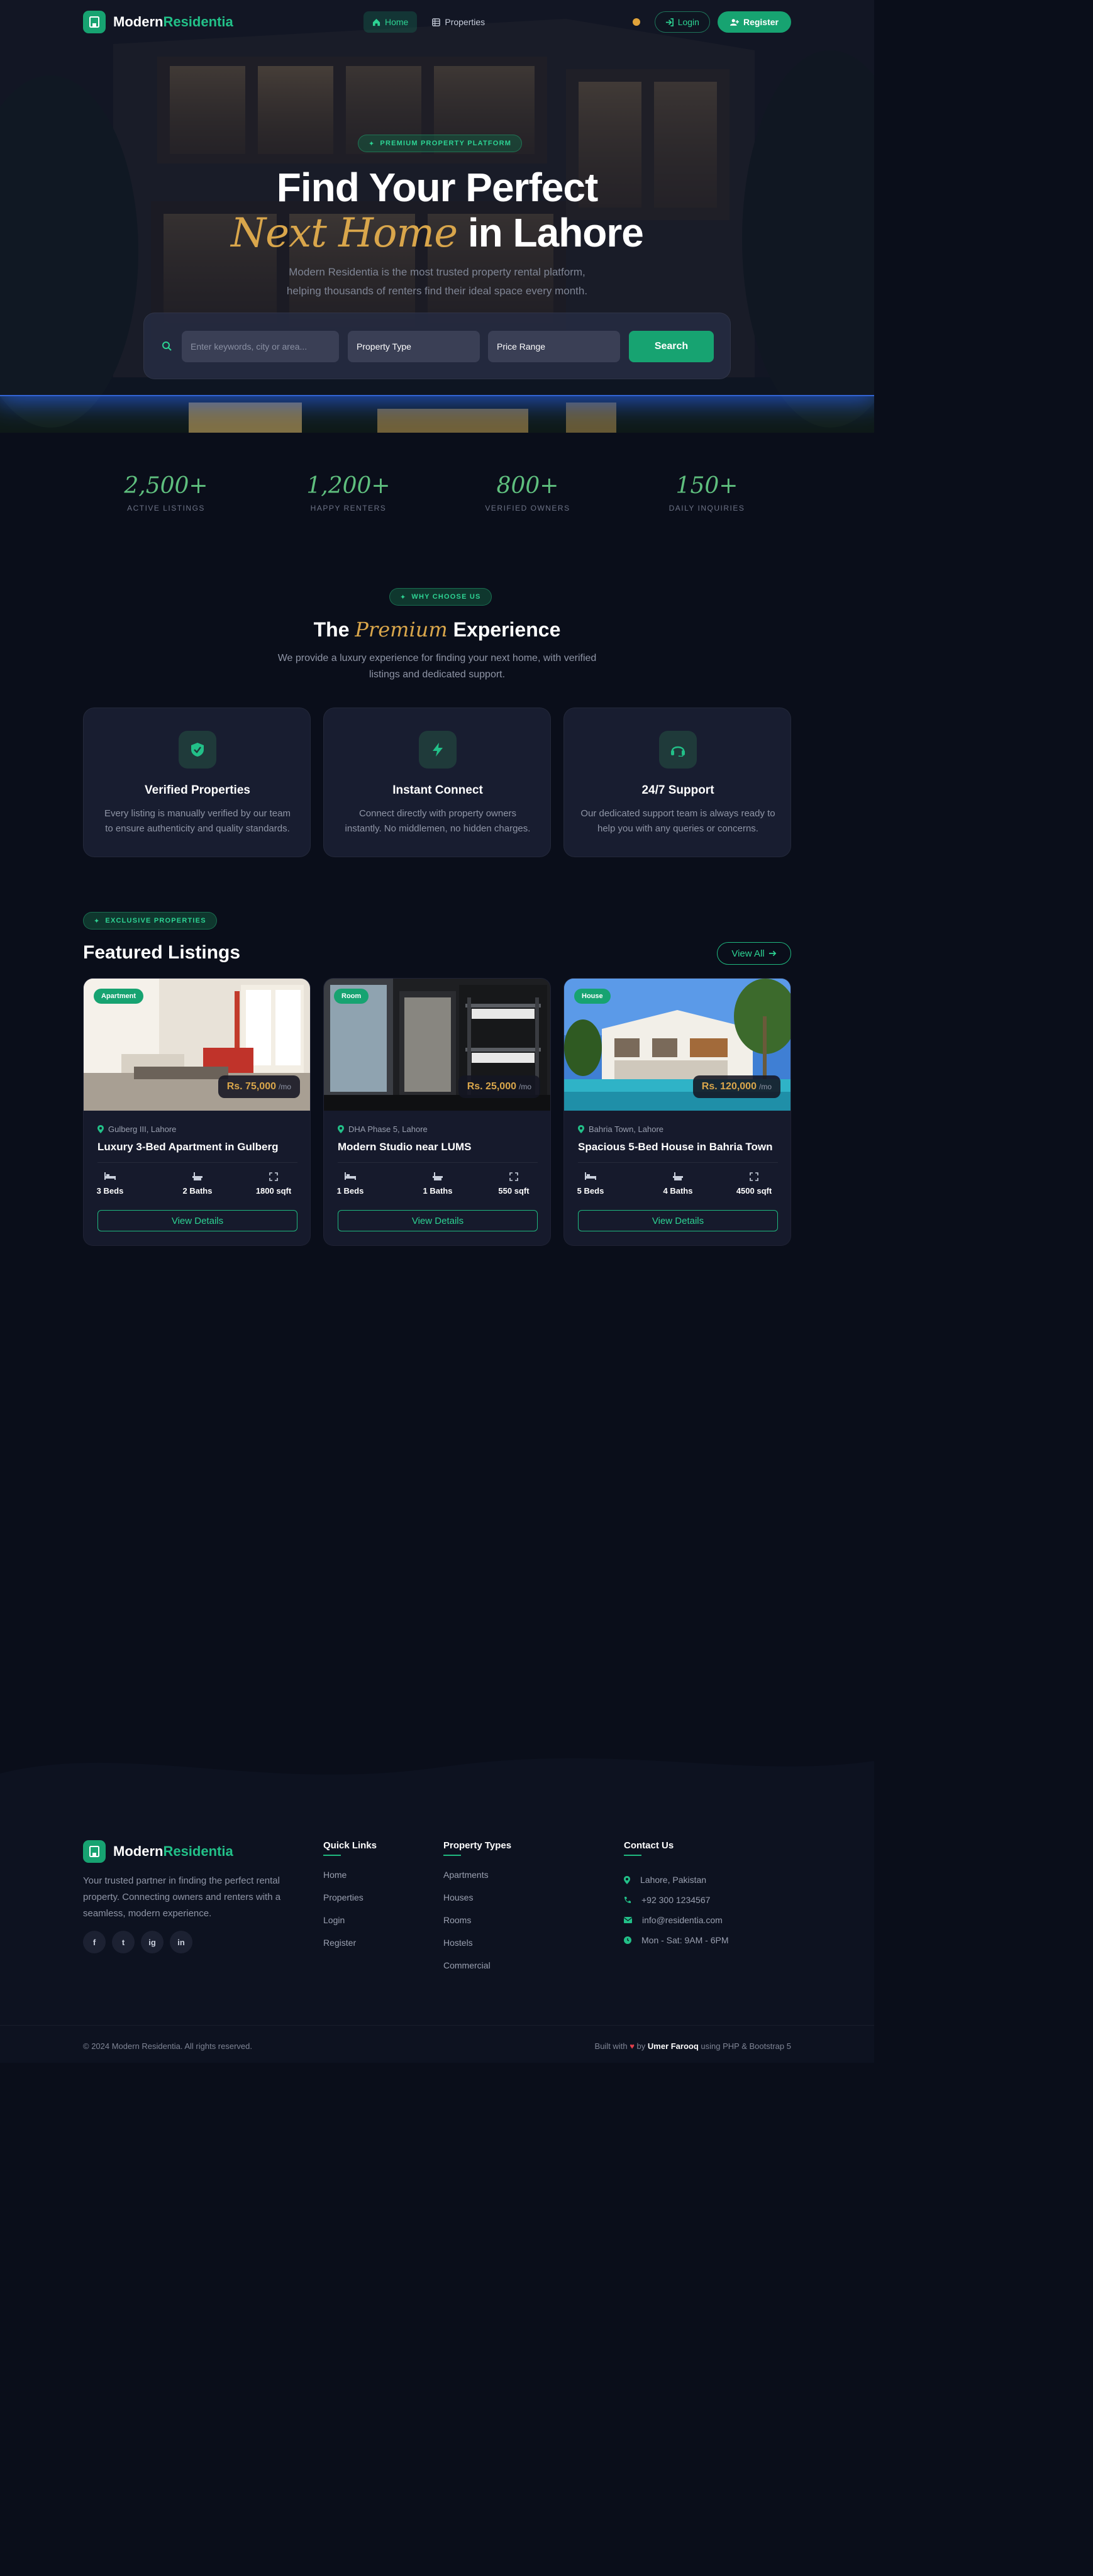  I want to click on bath-icon, so click(438, 1177).